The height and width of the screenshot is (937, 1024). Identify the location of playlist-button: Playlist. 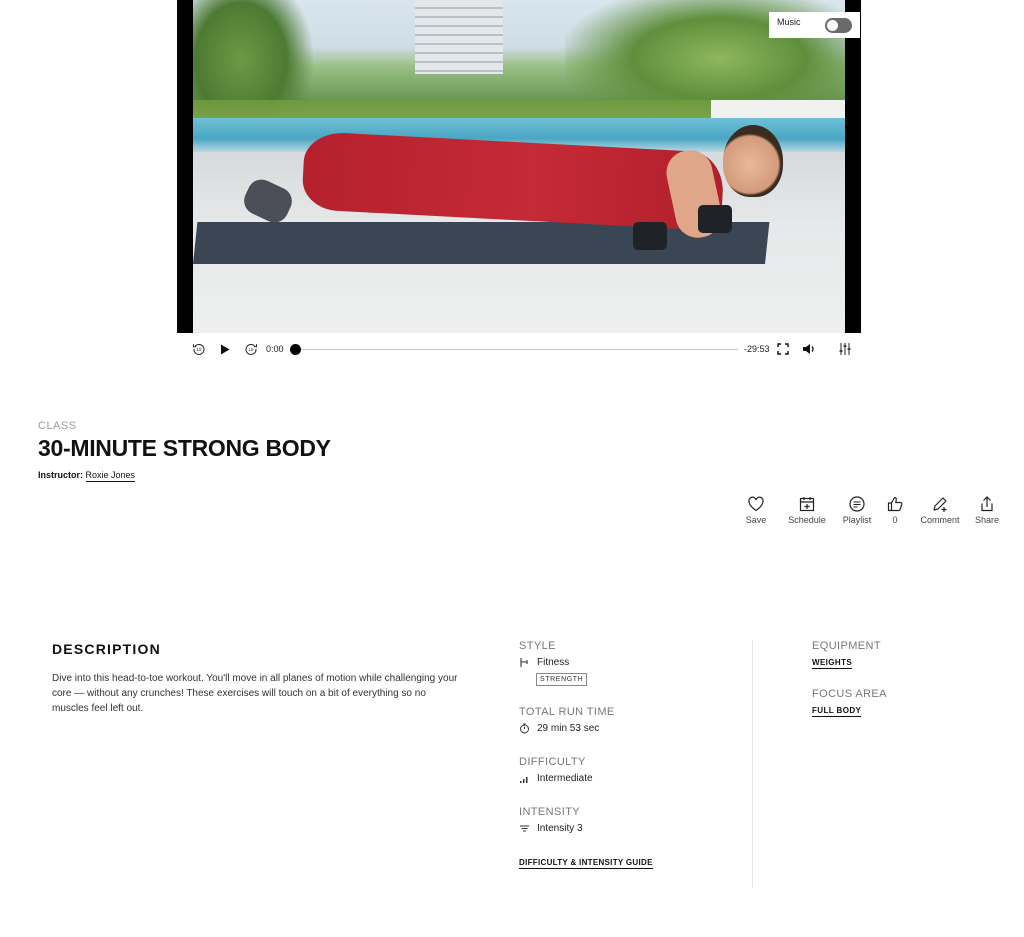
(857, 512).